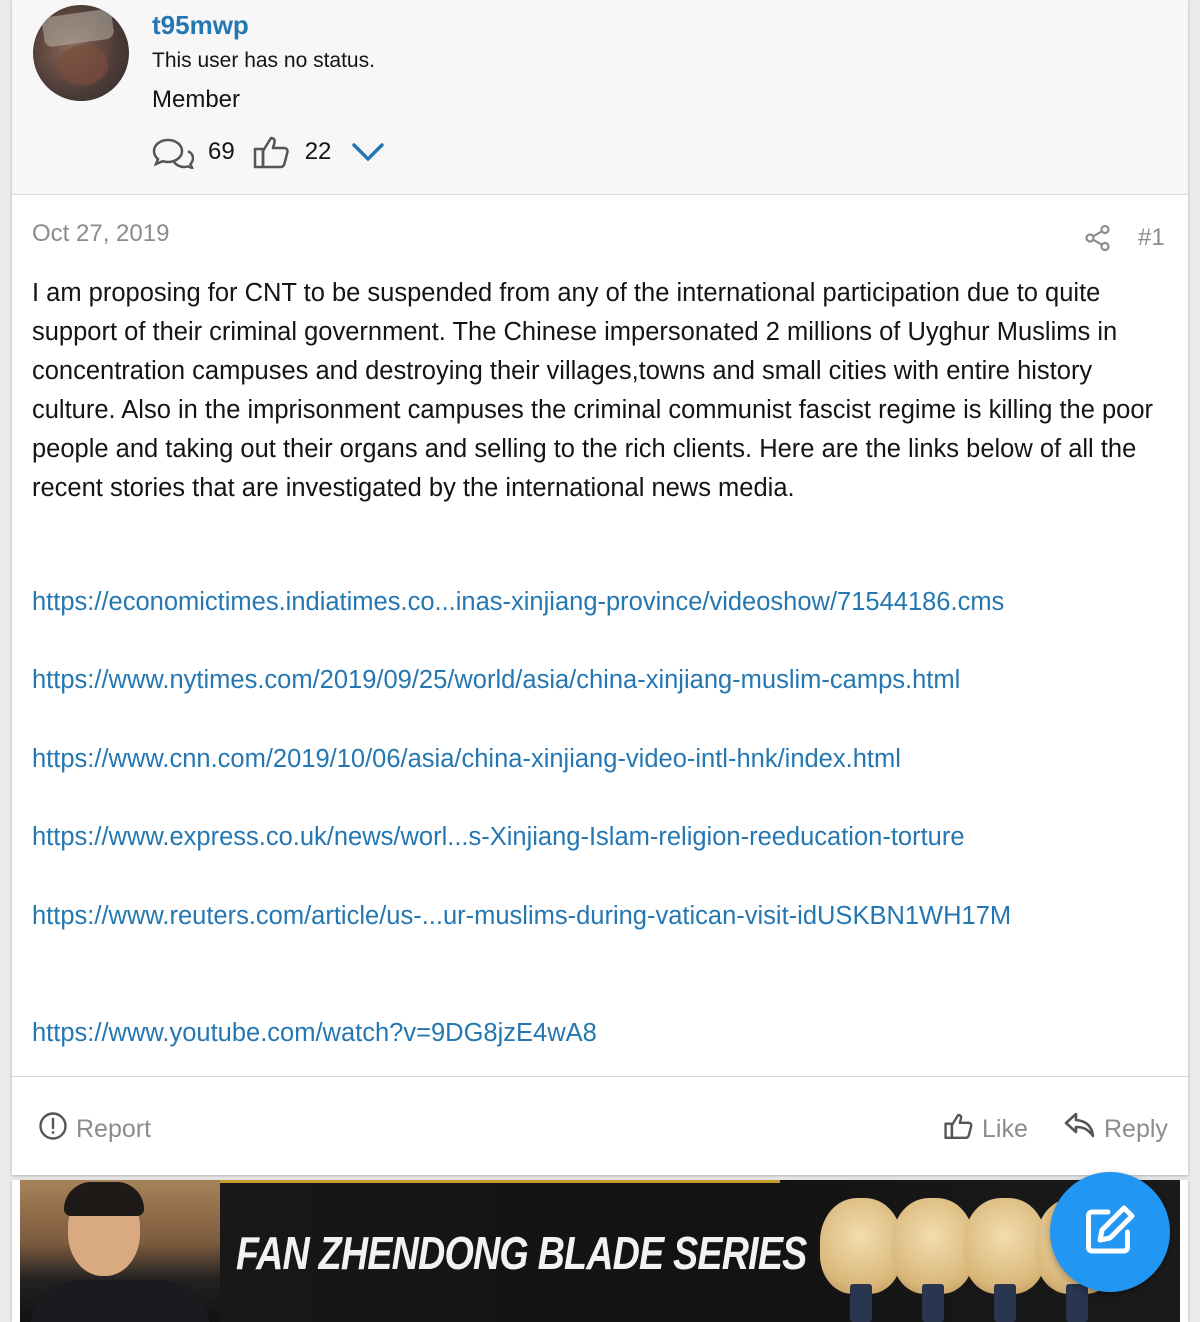 Image resolution: width=1200 pixels, height=1322 pixels. I want to click on report-label: Report, so click(114, 1129).